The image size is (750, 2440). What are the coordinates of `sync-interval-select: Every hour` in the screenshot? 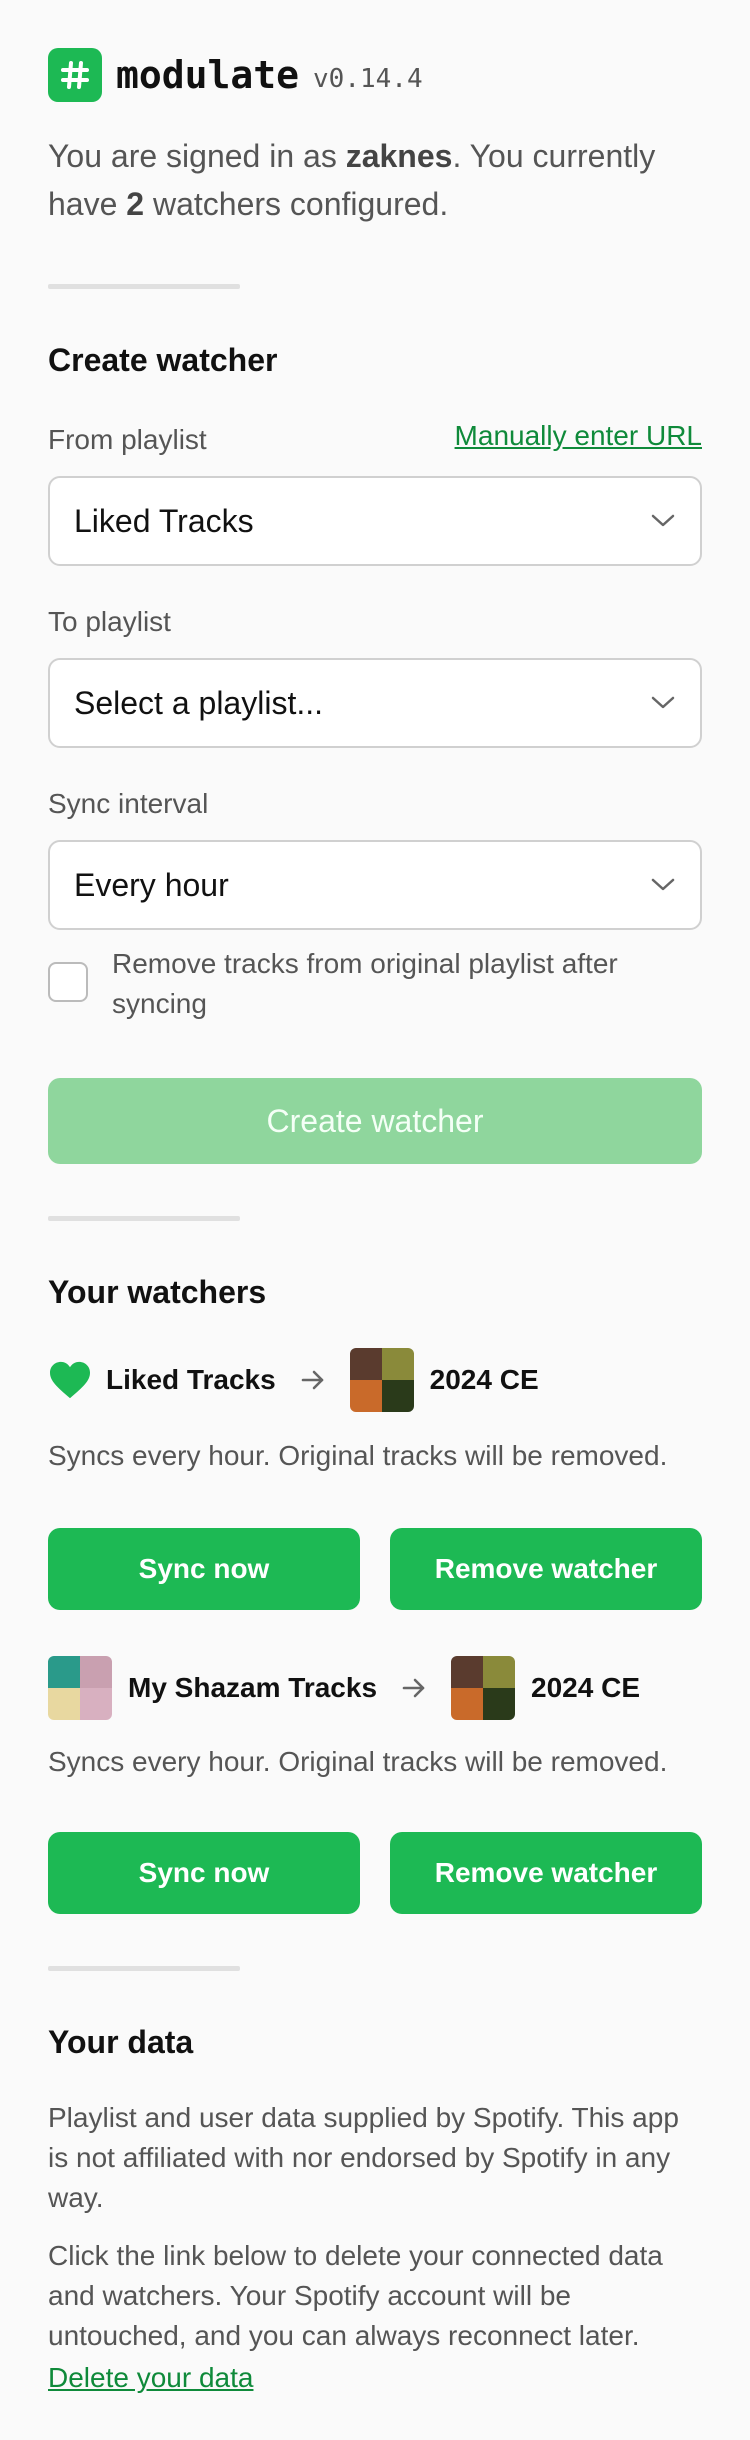 It's located at (375, 885).